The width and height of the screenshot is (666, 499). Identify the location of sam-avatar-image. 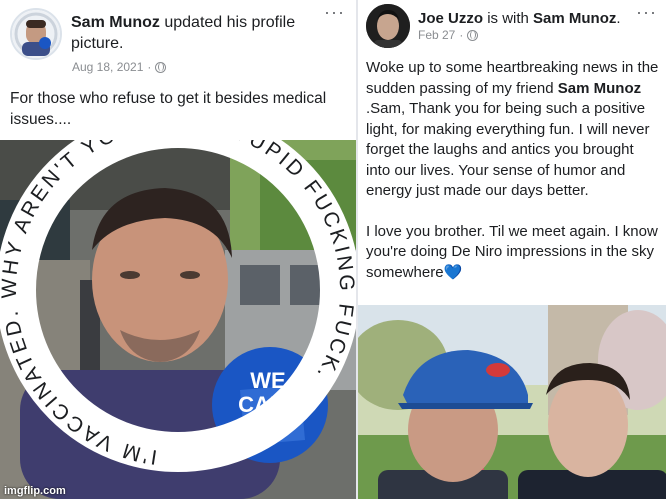
(36, 34).